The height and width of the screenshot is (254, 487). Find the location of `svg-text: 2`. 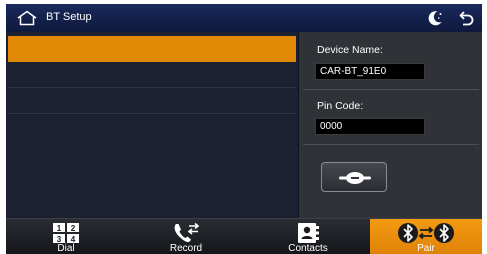

svg-text: 2 is located at coordinates (73, 228).